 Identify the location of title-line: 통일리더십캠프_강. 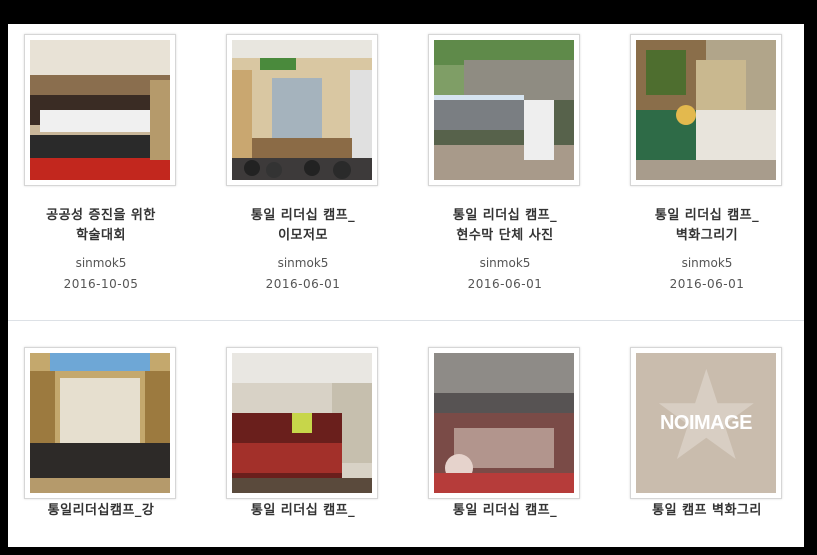
(101, 510).